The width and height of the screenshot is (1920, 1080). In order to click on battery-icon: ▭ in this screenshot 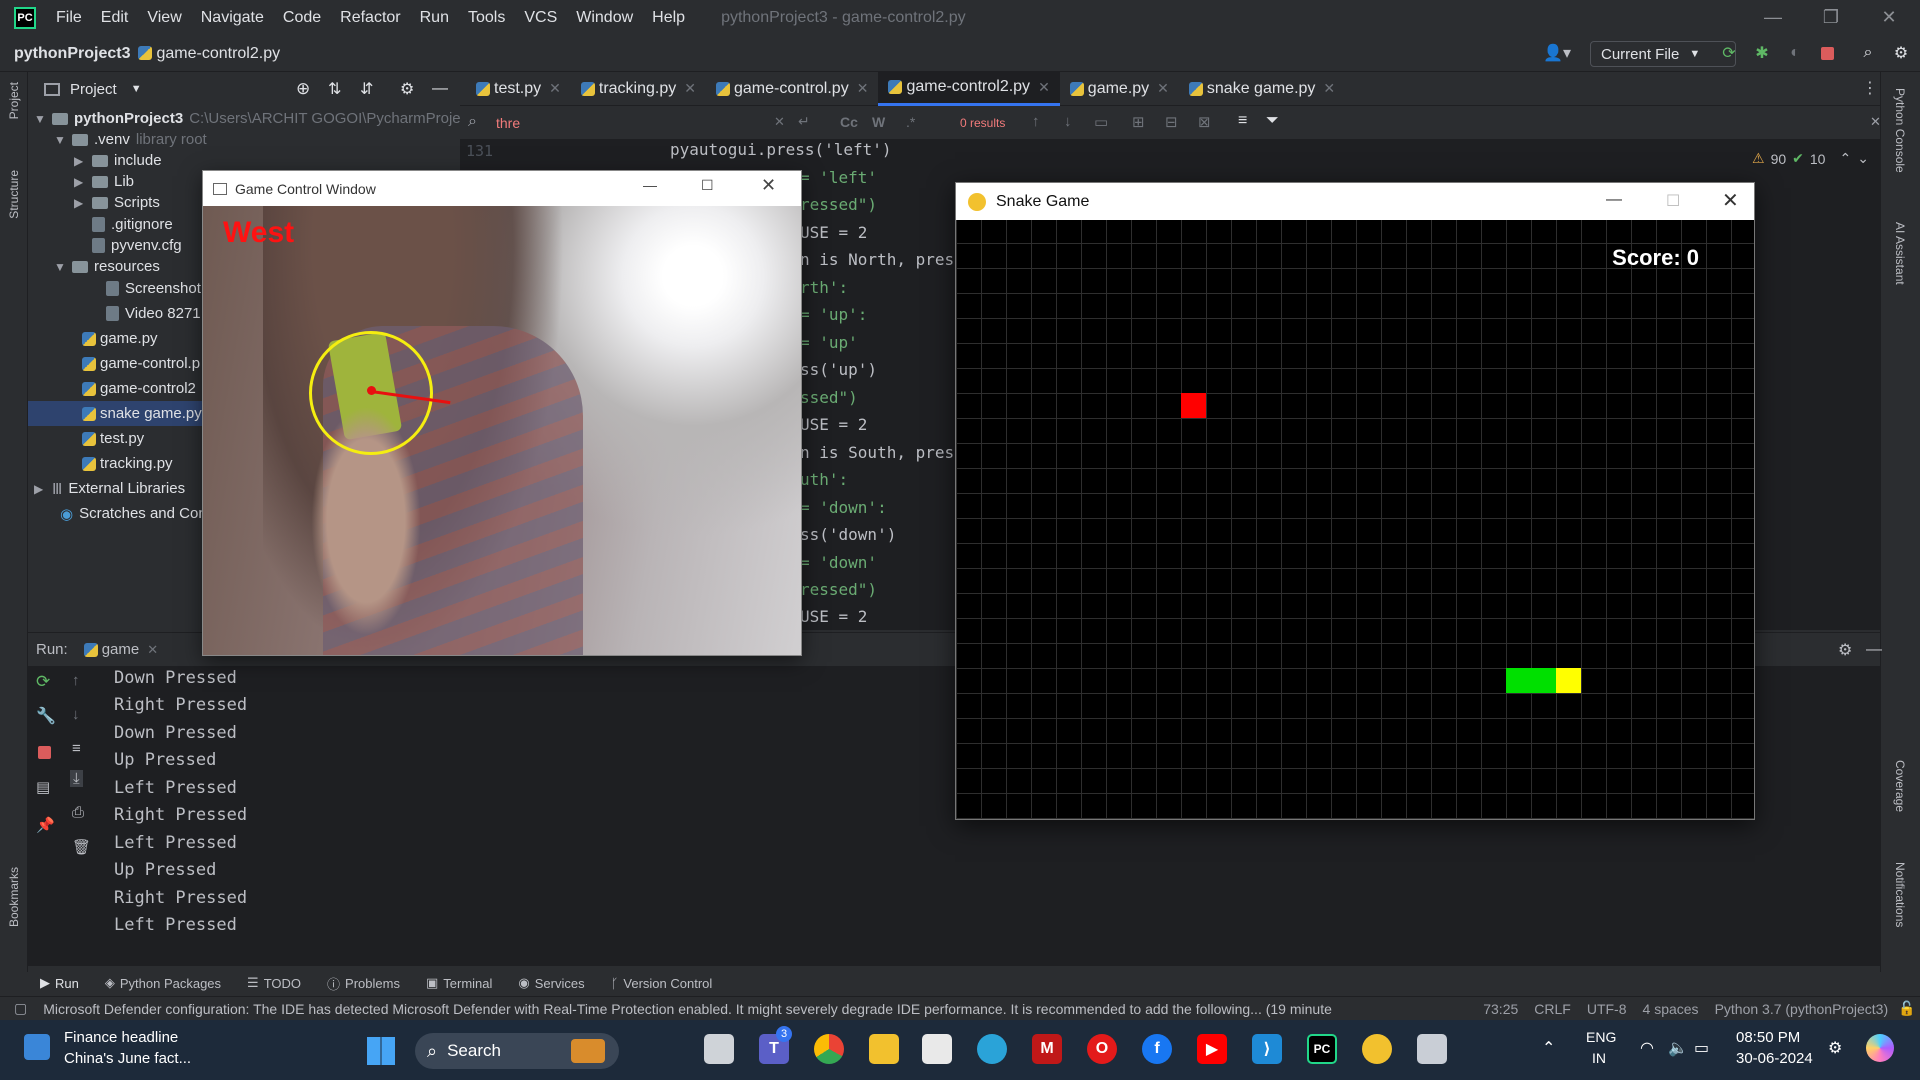, I will do `click(1701, 1048)`.